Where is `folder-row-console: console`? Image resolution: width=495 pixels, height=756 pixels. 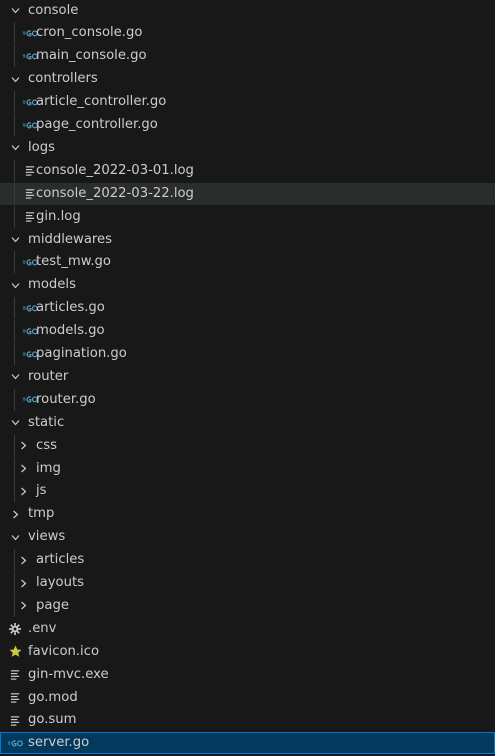
folder-row-console: console is located at coordinates (247, 11).